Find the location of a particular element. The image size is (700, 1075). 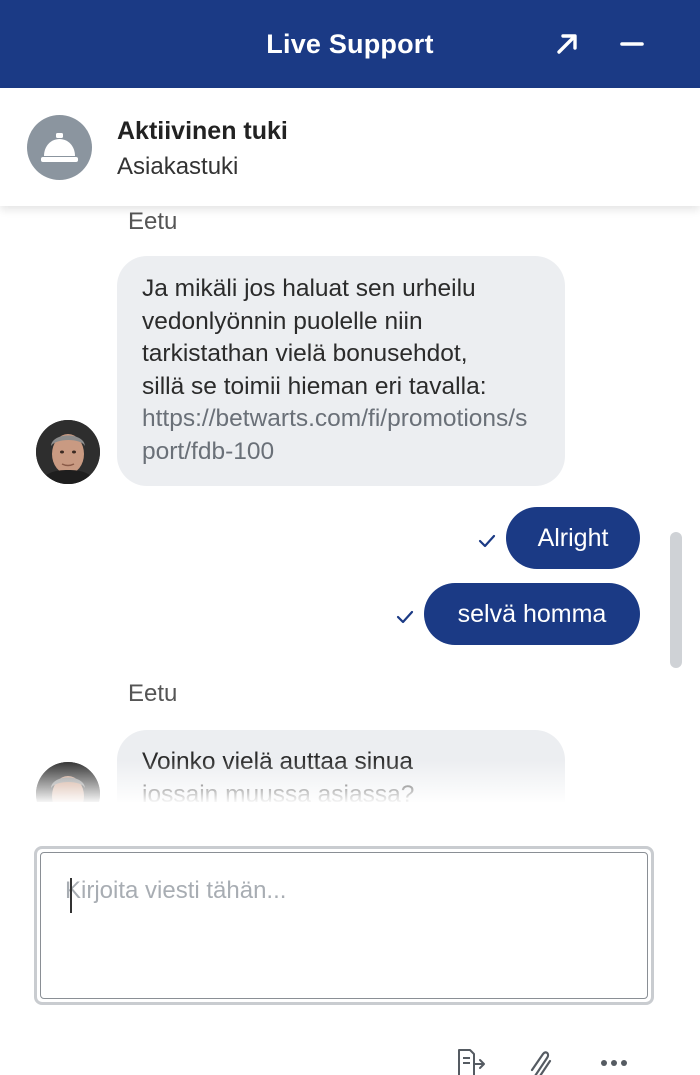

agent-icon-circle is located at coordinates (59, 147).